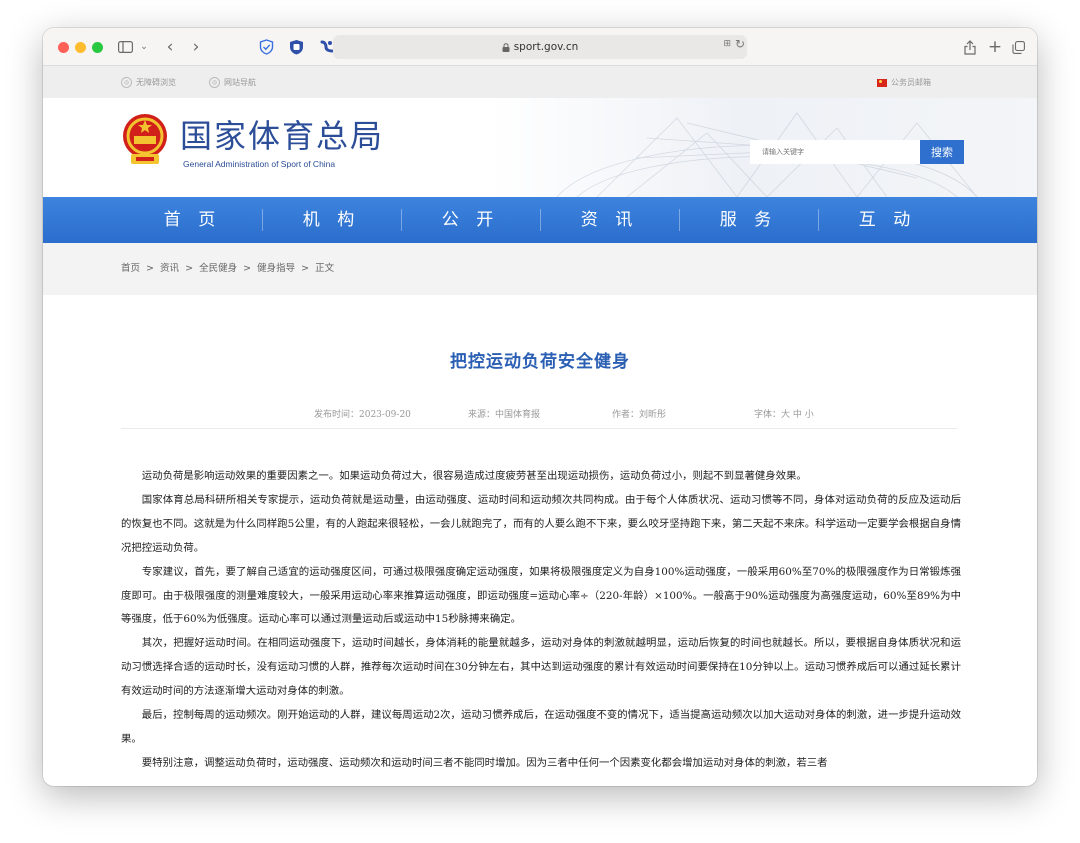  I want to click on article-meta: 发布时间：2023-09-20 来源：中国体育报 作者：刘昕彤 字体：大 中 小, so click(540, 415).